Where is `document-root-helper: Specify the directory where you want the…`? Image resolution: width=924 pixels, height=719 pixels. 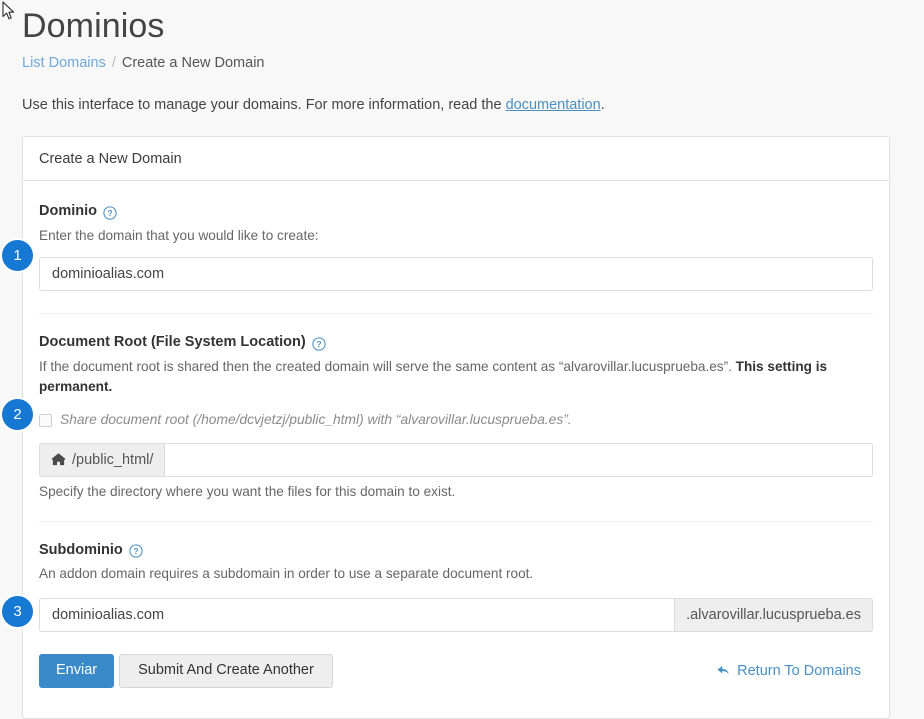
document-root-helper: Specify the directory where you want the… is located at coordinates (247, 491).